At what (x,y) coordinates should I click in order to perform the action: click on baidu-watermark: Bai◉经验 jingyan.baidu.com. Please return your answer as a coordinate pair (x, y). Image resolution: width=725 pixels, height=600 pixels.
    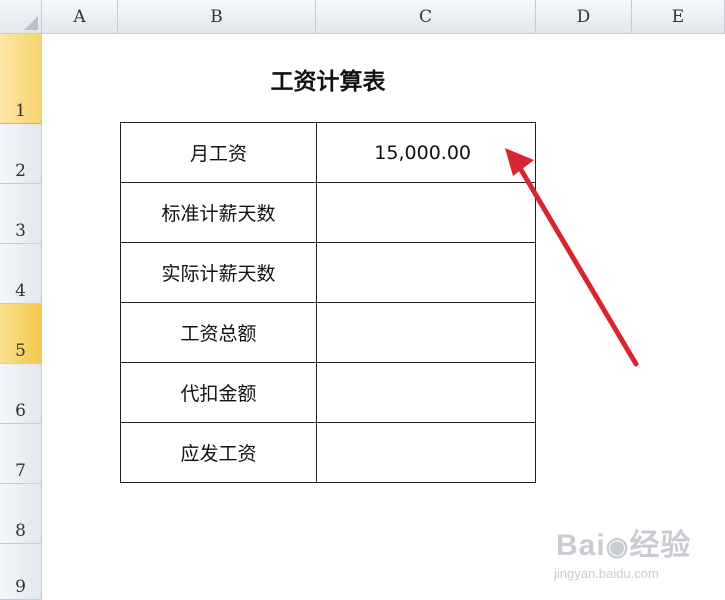
    Looking at the image, I should click on (633, 555).